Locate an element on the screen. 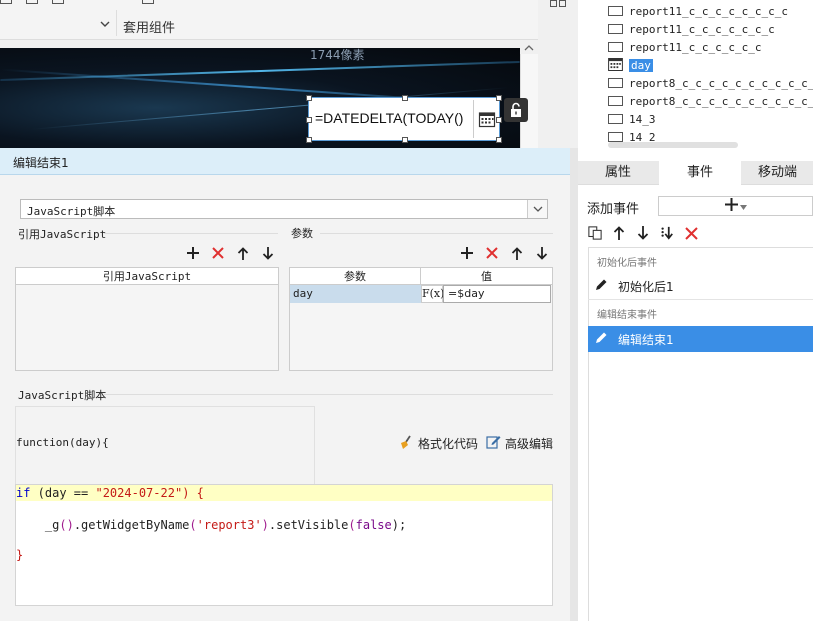 This screenshot has width=813, height=621. ref-js-label: 引用JavaScript is located at coordinates (62, 234).